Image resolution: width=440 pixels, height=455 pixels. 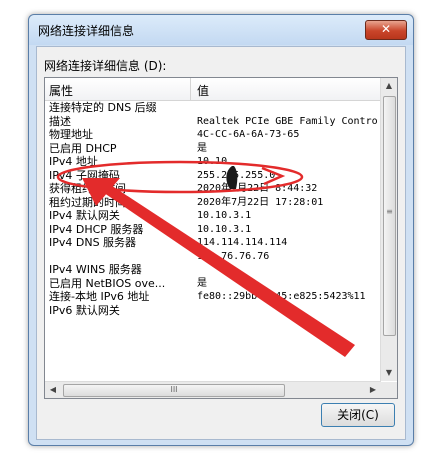 I want to click on vertical-scrollbar: ▲ ≡ ▼, so click(x=388, y=229).